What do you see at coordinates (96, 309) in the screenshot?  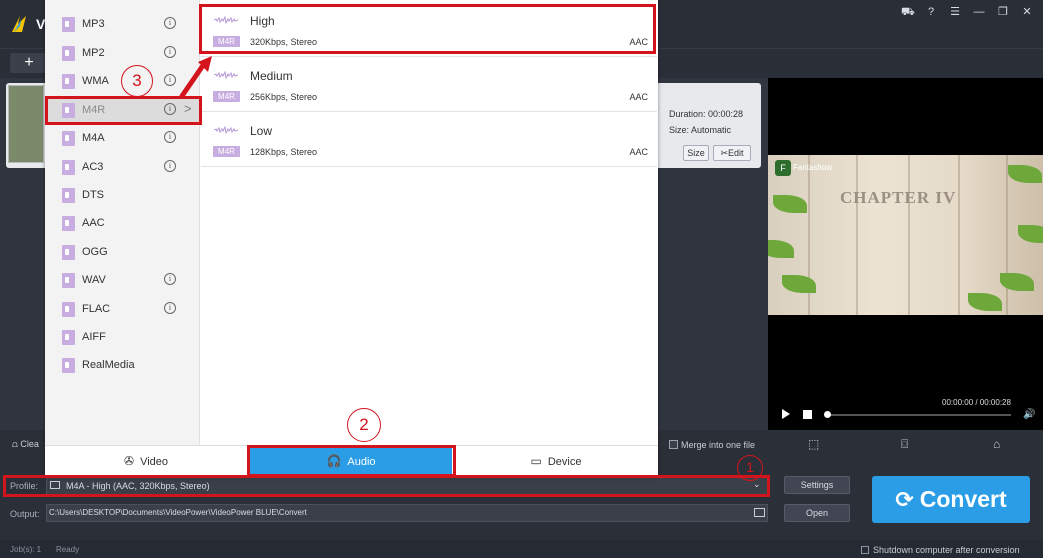 I see `format-label: FLAC` at bounding box center [96, 309].